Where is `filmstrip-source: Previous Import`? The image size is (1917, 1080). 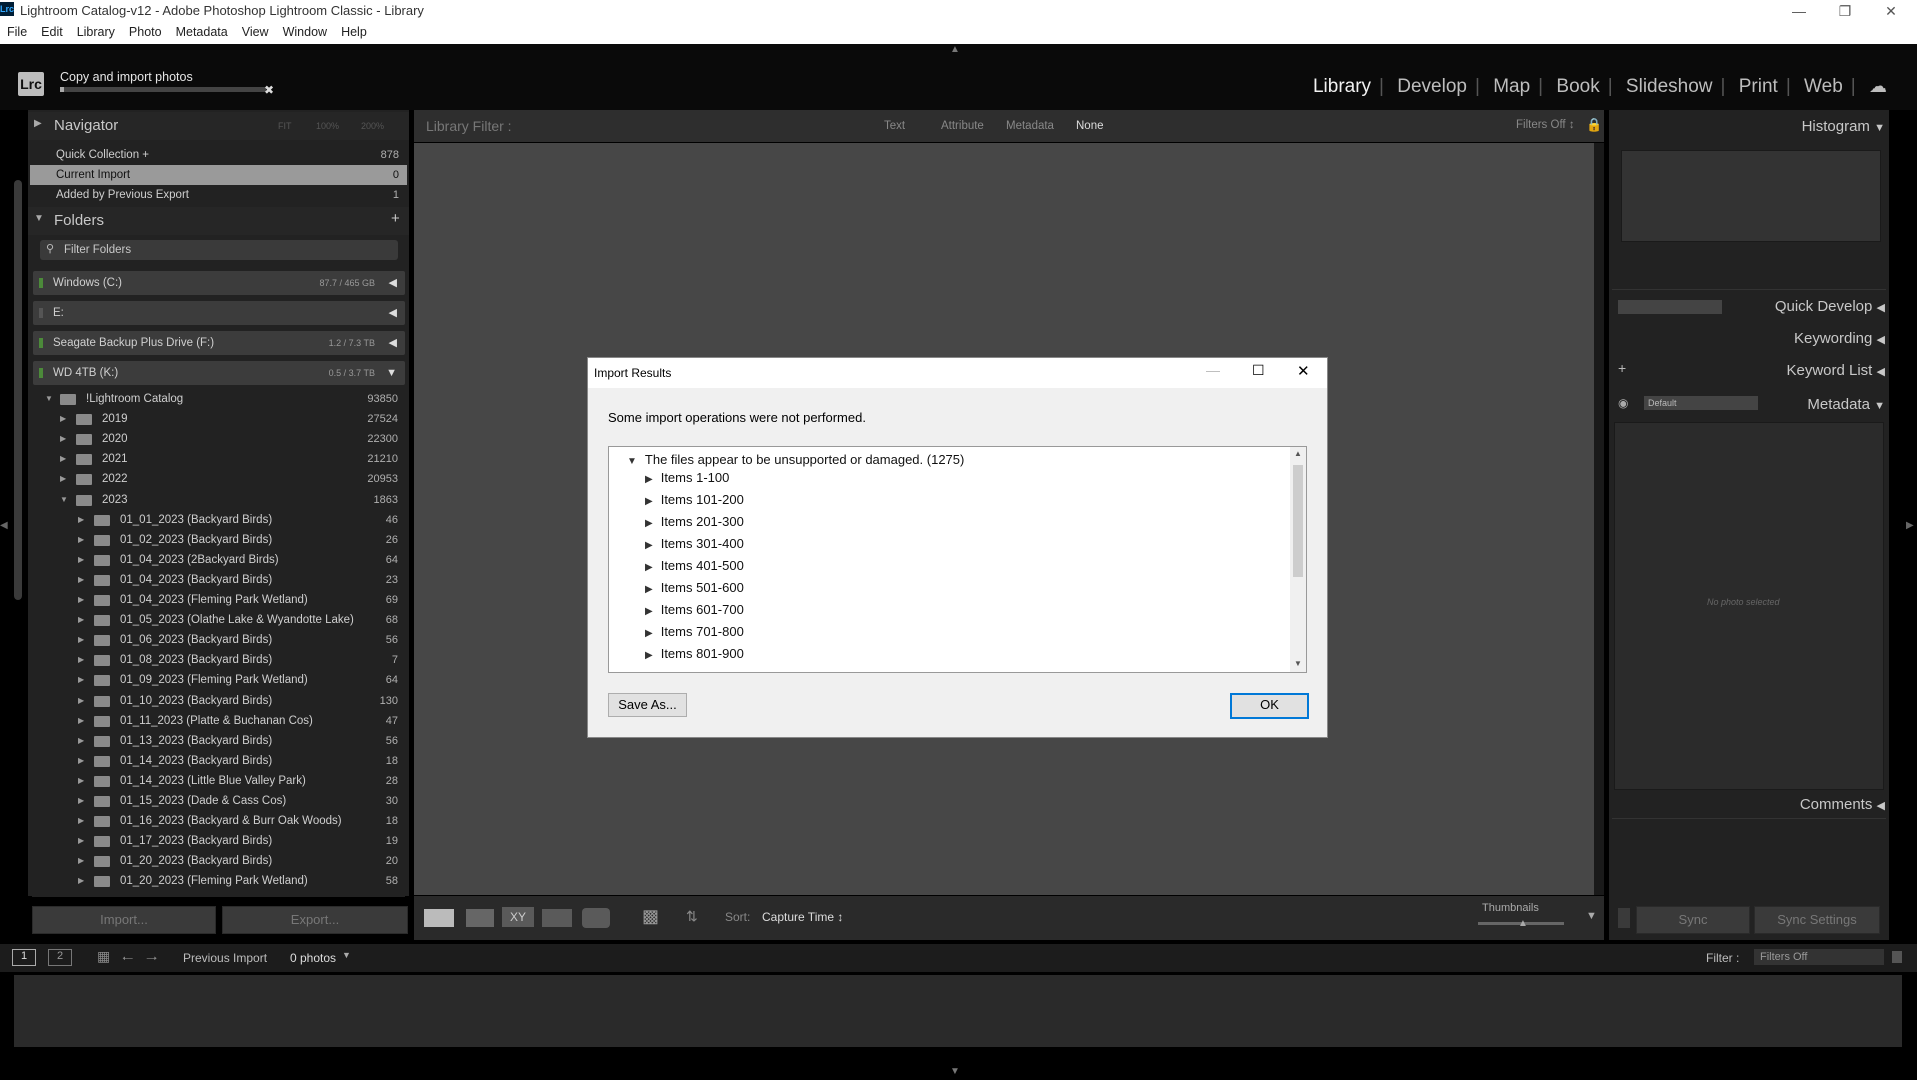 filmstrip-source: Previous Import is located at coordinates (225, 958).